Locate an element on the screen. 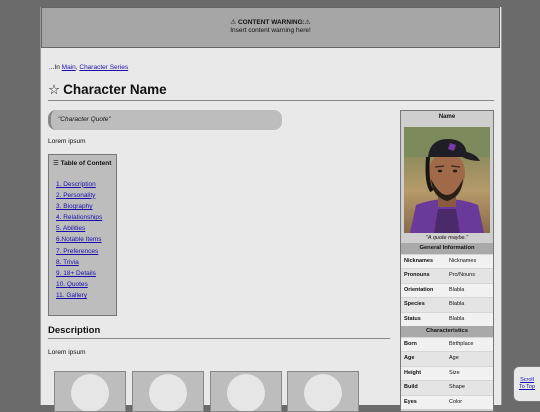  toc-title: ☰ Table of Content is located at coordinates (82, 163).